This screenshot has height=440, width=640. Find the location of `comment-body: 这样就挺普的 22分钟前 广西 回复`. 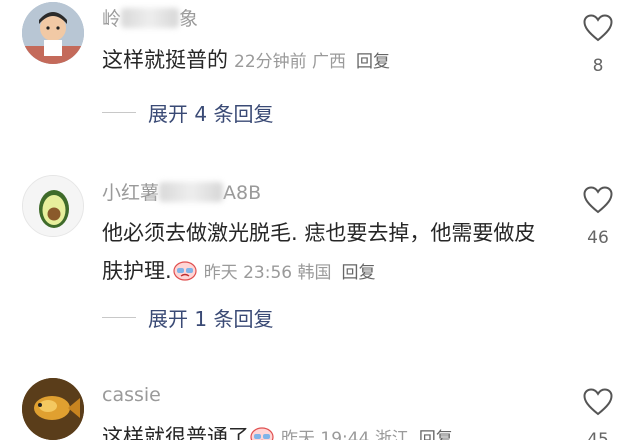

comment-body: 这样就挺普的 22分钟前 广西 回复 is located at coordinates (327, 61).